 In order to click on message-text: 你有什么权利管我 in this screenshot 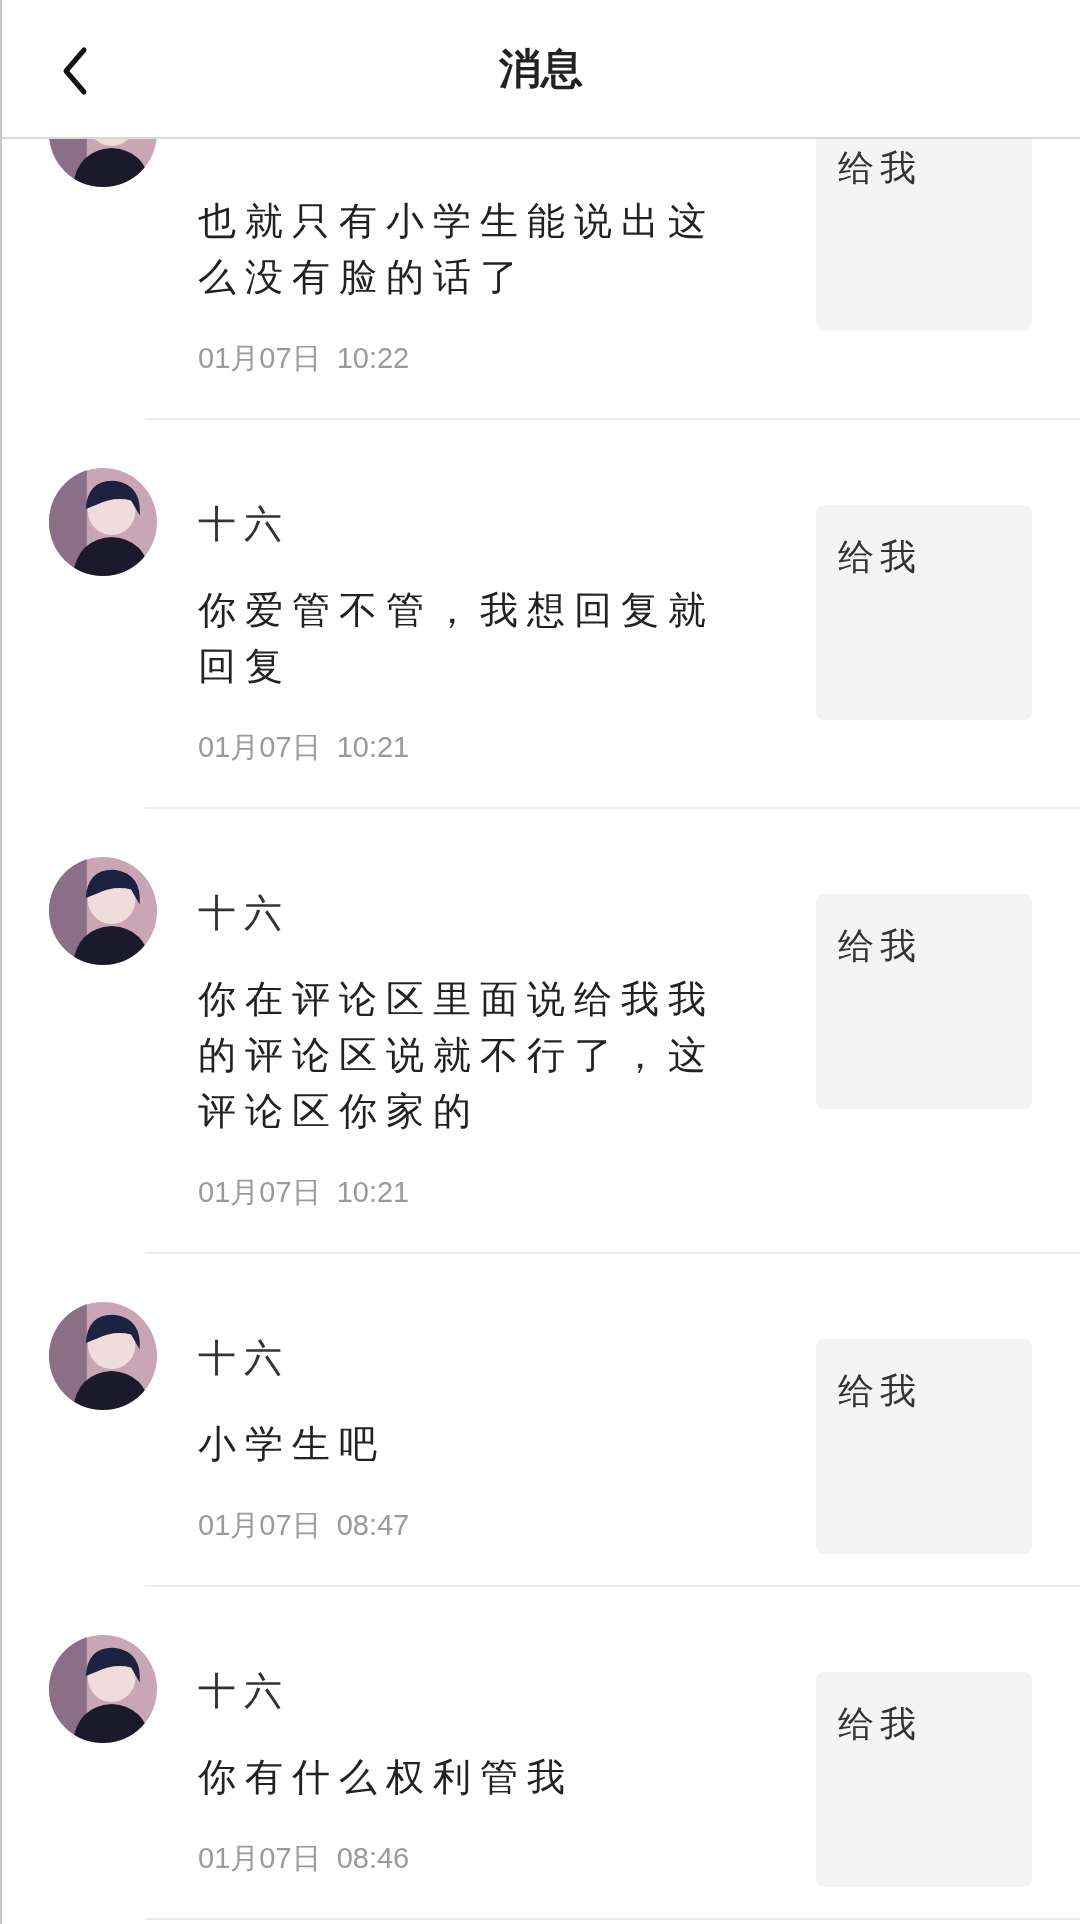, I will do `click(386, 1777)`.